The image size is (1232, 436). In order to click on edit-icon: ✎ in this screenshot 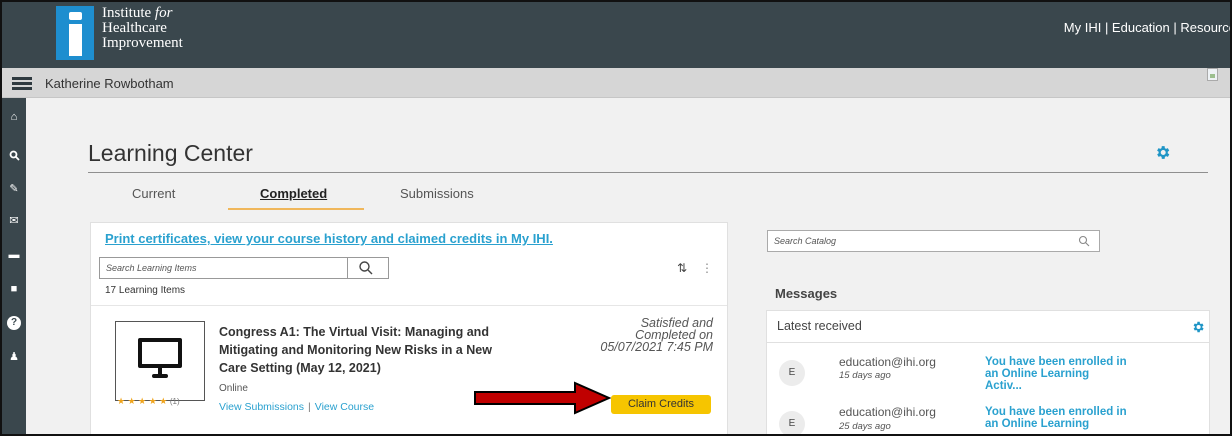, I will do `click(14, 189)`.